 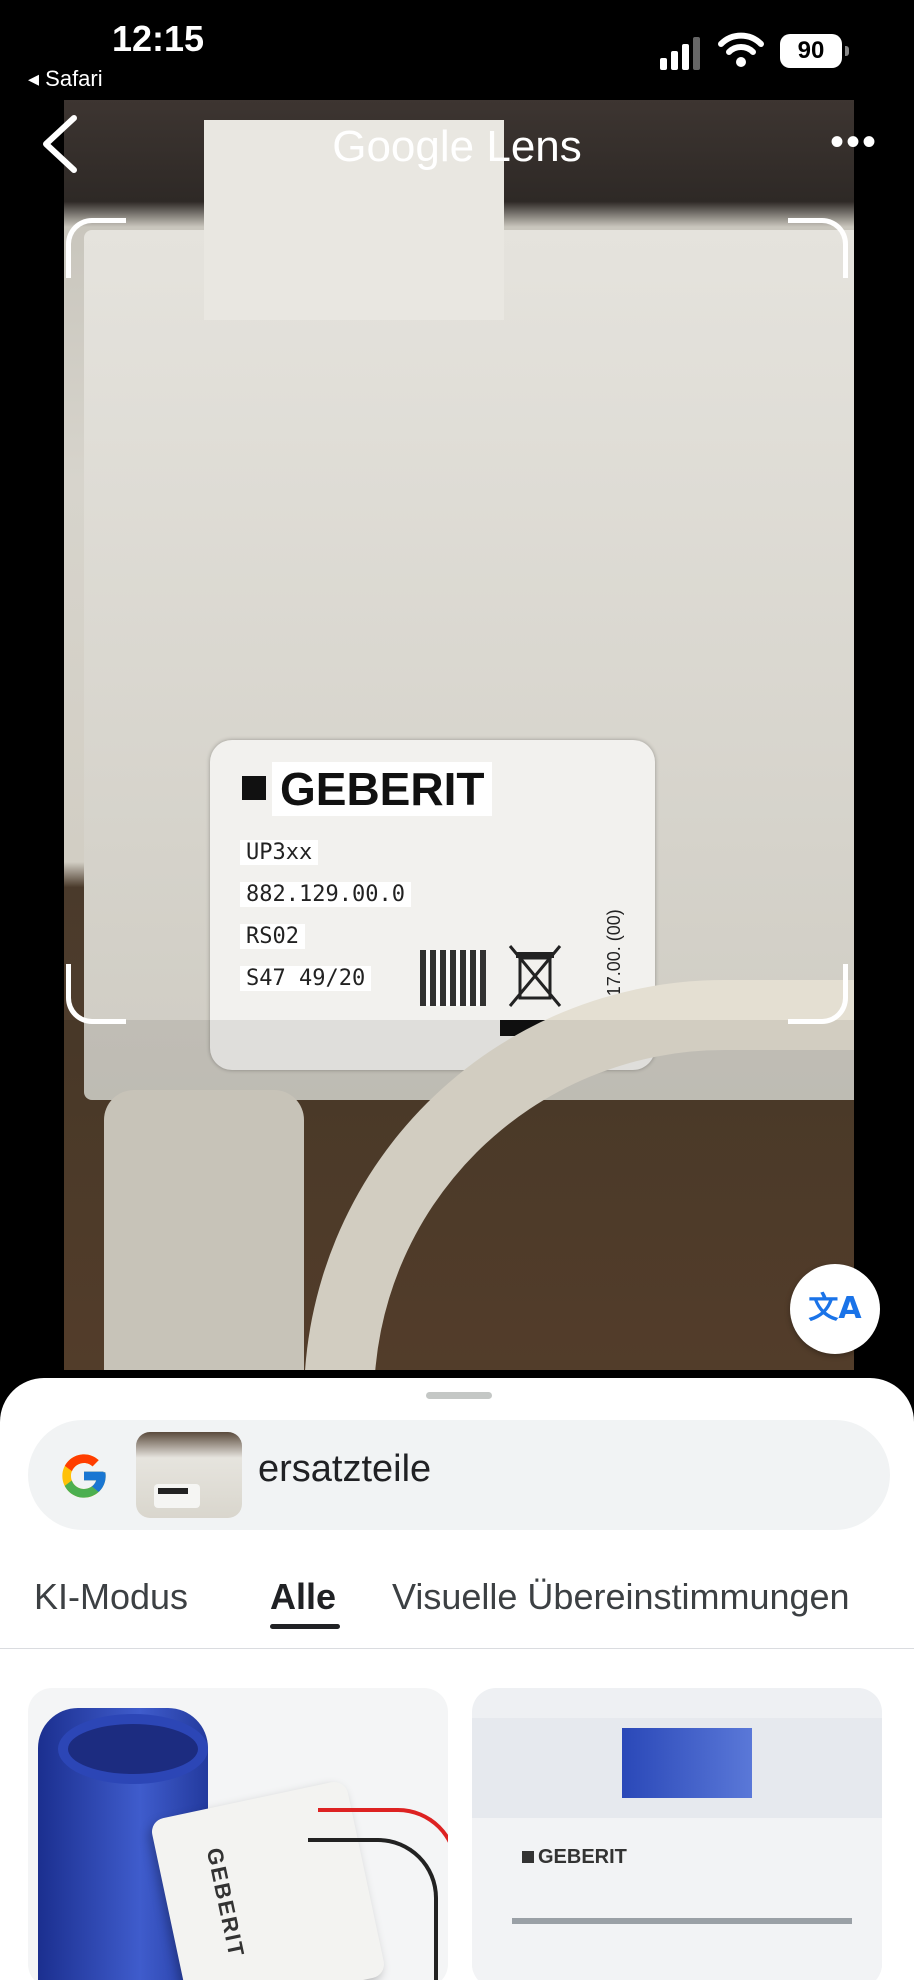 What do you see at coordinates (621, 1597) in the screenshot?
I see `tab-visuelle-uebereinstimmungen: Visuelle Übereinstimmungen` at bounding box center [621, 1597].